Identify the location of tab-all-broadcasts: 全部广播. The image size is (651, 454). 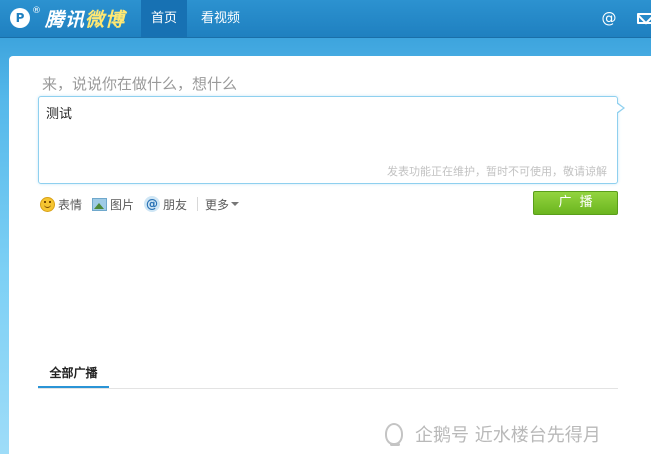
(73, 375).